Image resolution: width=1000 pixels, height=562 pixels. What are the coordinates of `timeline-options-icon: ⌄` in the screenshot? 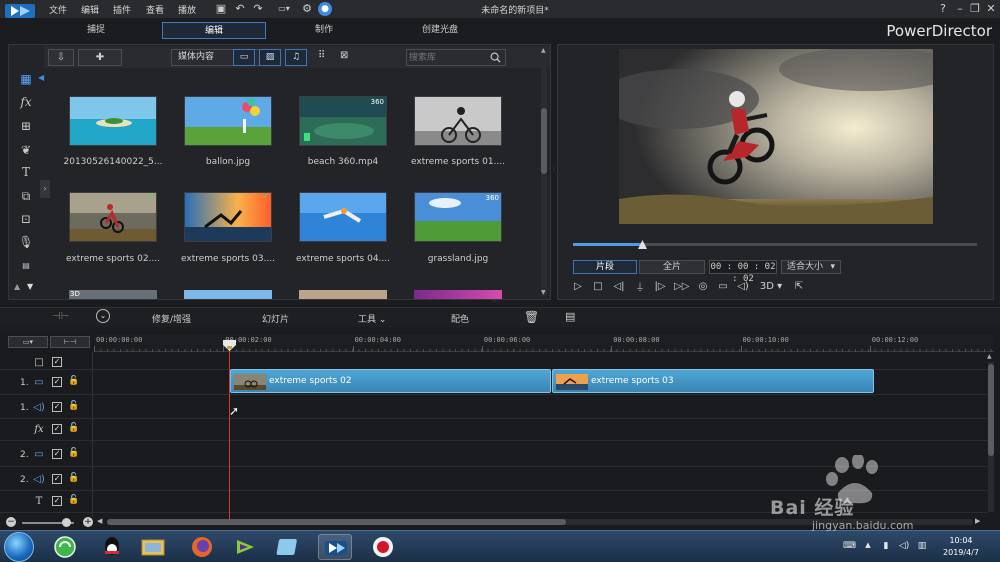 It's located at (103, 316).